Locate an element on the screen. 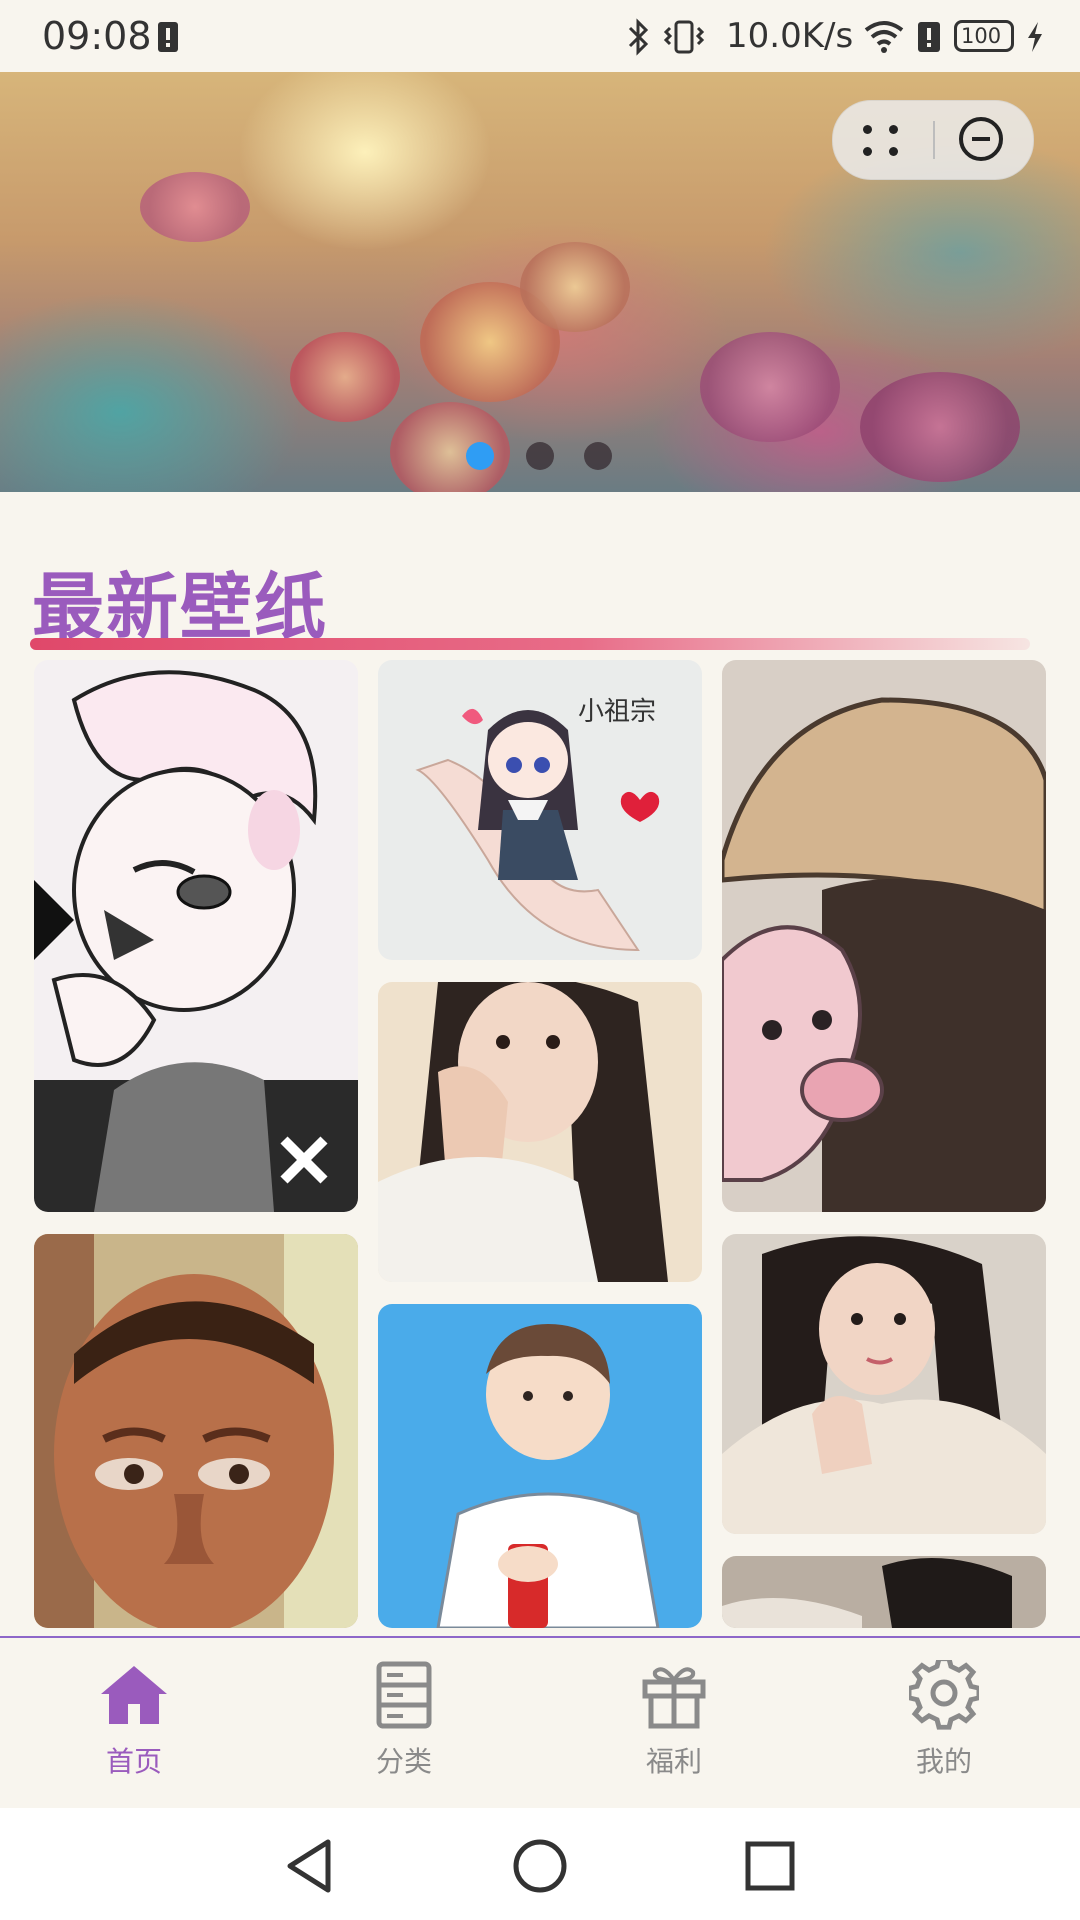  tab-mine: 我的 is located at coordinates (944, 1723).